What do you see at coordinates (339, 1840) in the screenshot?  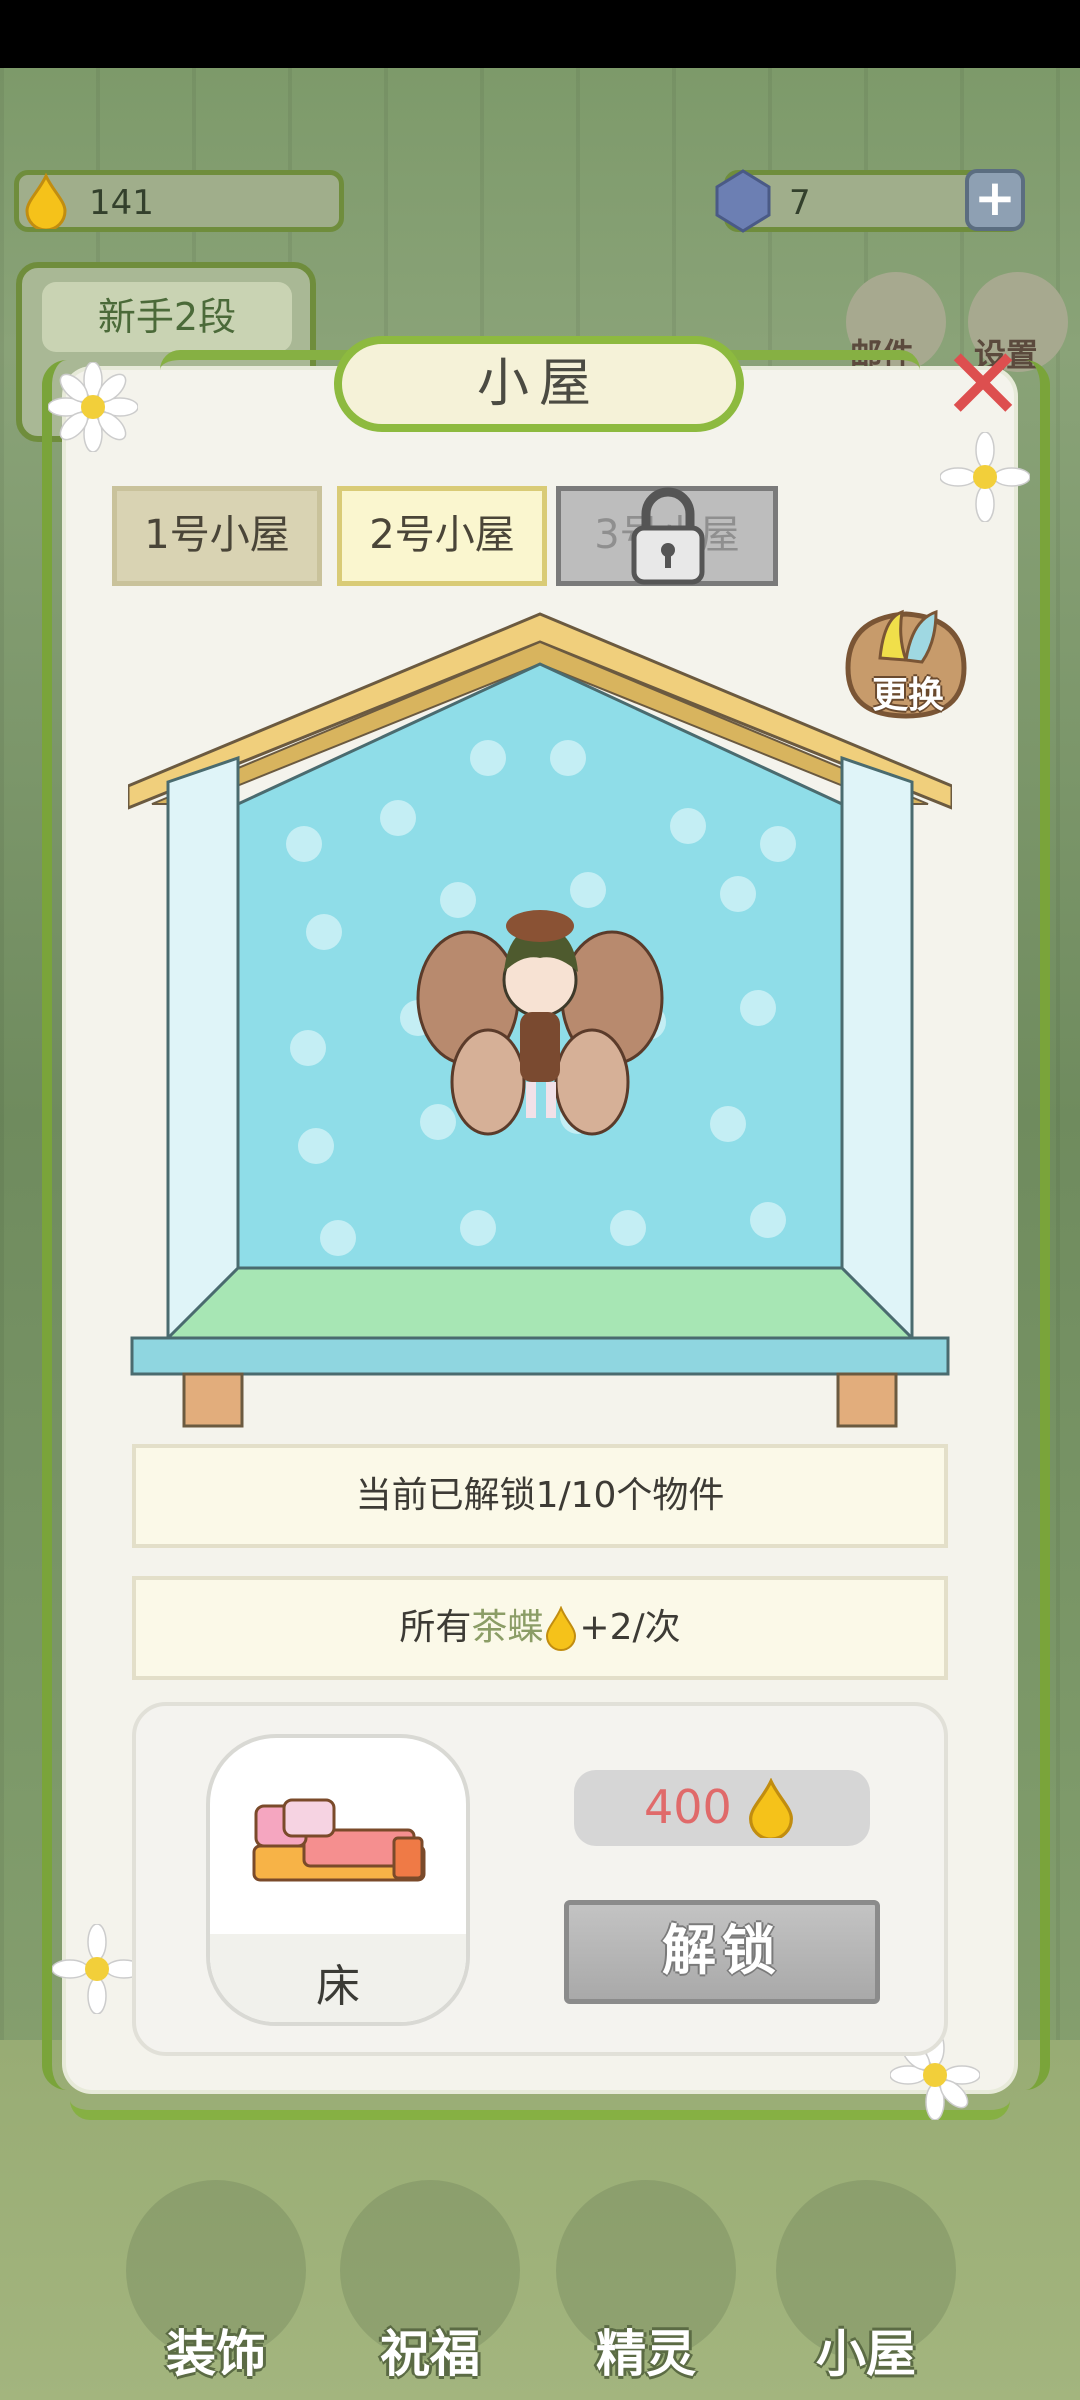 I see `bed-icon` at bounding box center [339, 1840].